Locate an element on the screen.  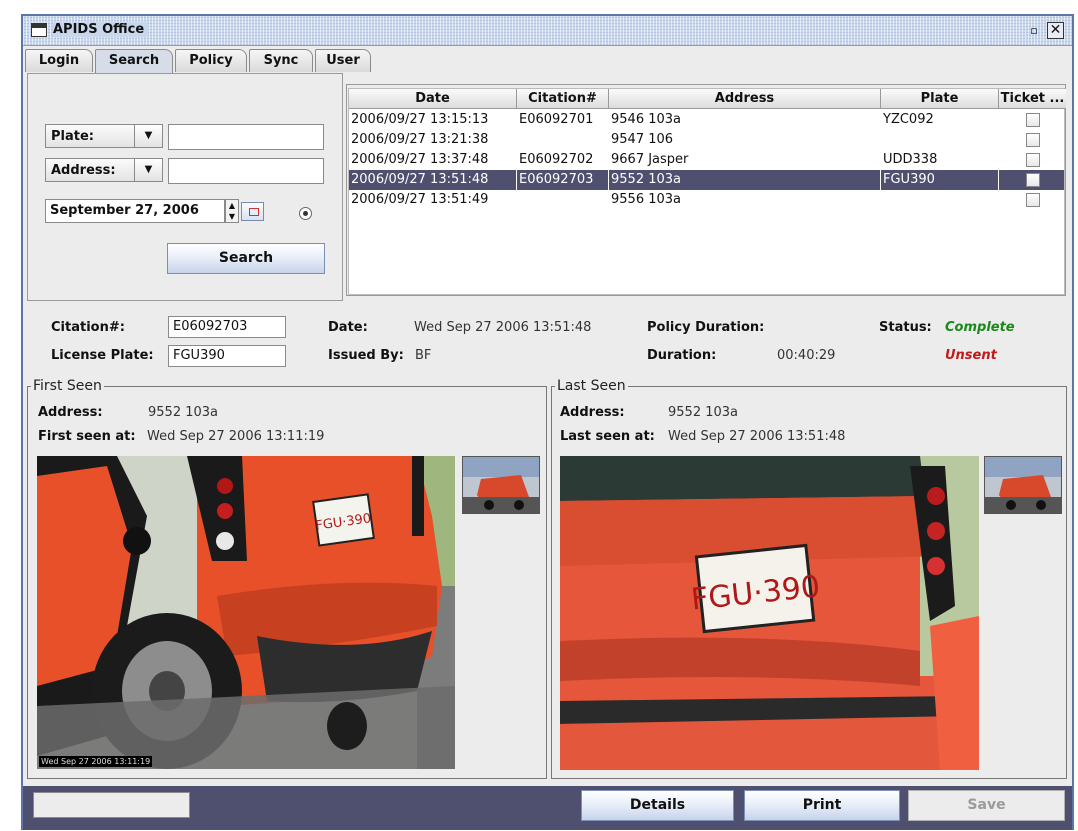
date-label: Date: is located at coordinates (348, 327).